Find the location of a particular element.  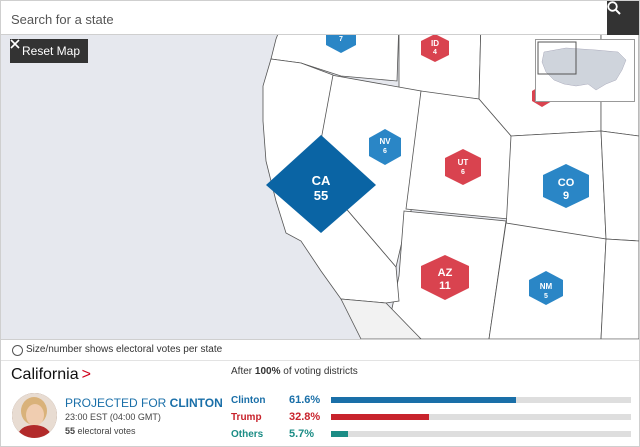

projection-time: 23:00 EST (04:00 GMT) is located at coordinates (113, 417).